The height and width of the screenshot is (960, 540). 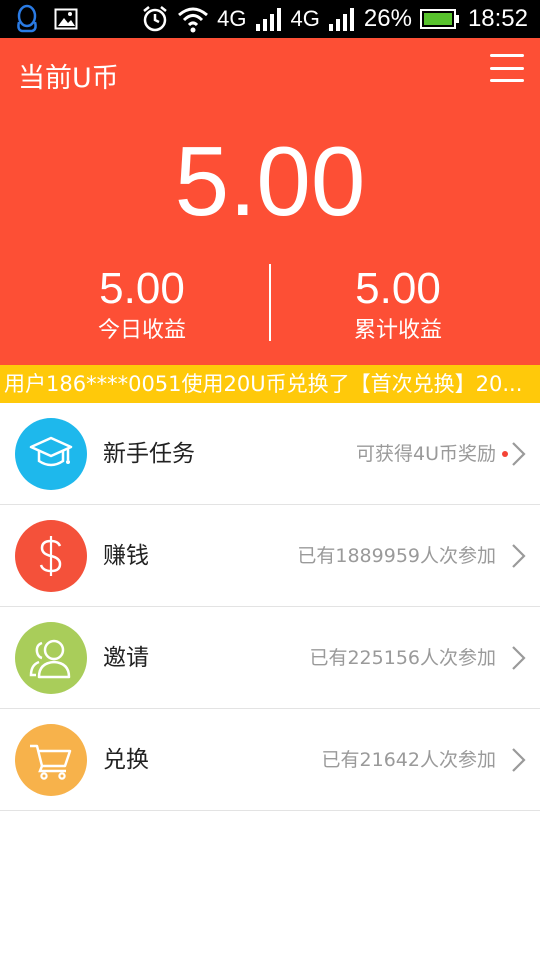 I want to click on qq-icon, so click(x=27, y=19).